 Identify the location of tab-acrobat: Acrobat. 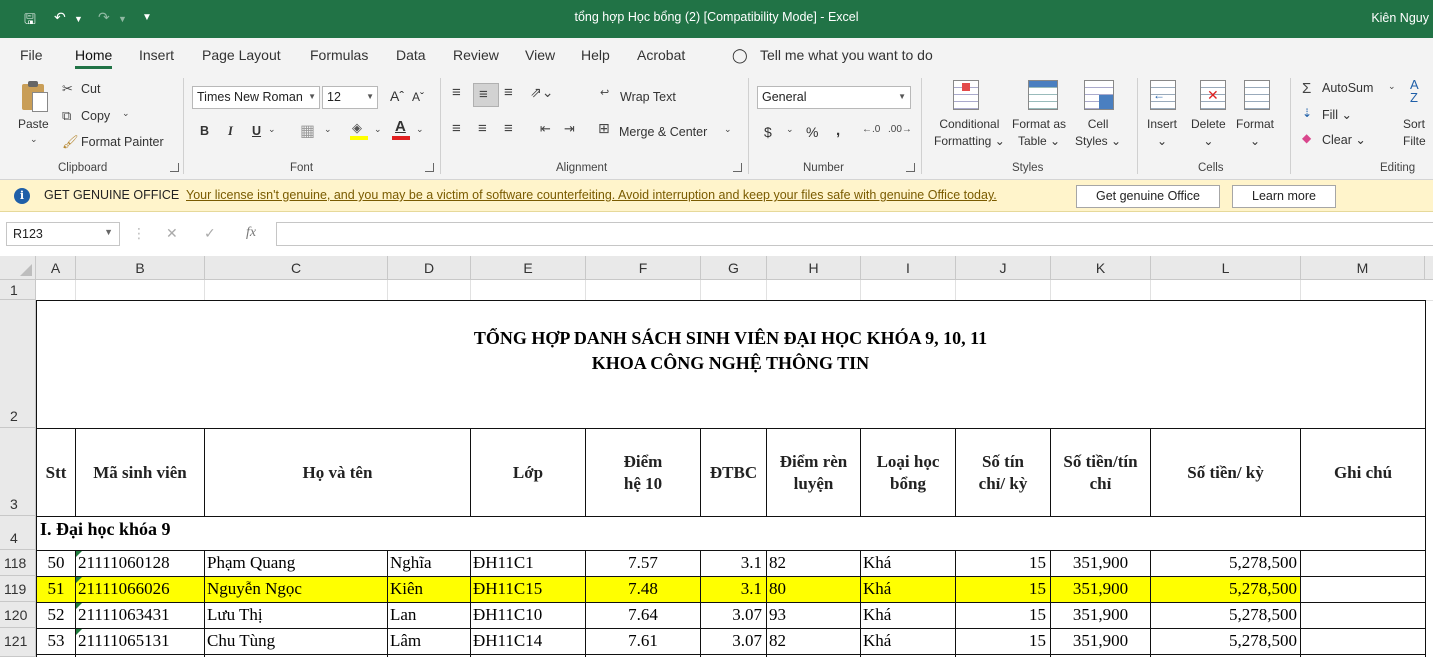
(661, 55).